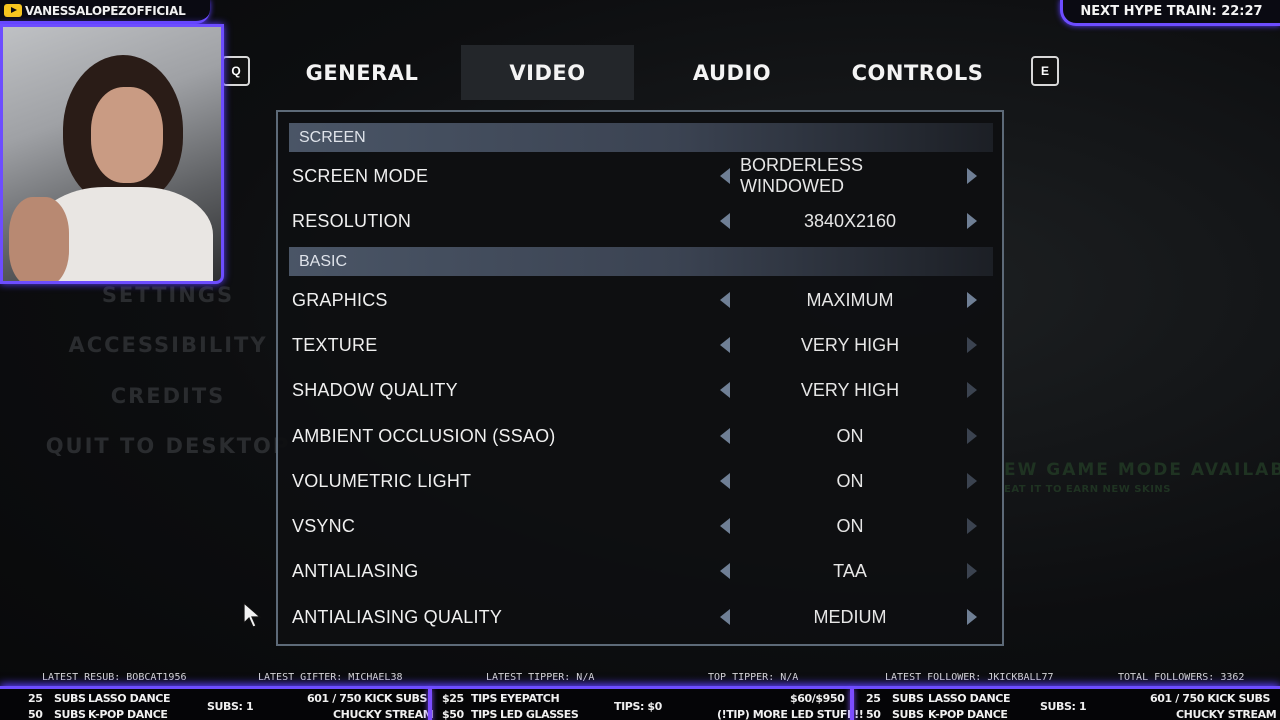 This screenshot has width=1280, height=720. Describe the element at coordinates (850, 616) in the screenshot. I see `setting-value: MEDIUM` at that location.